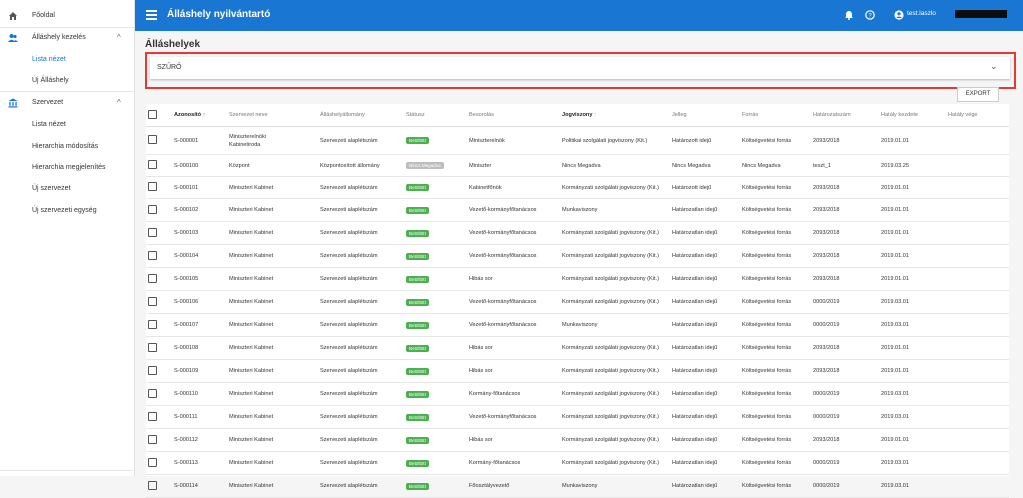  What do you see at coordinates (615, 115) in the screenshot?
I see `col-header-jogviszony: Jogviszony ↑` at bounding box center [615, 115].